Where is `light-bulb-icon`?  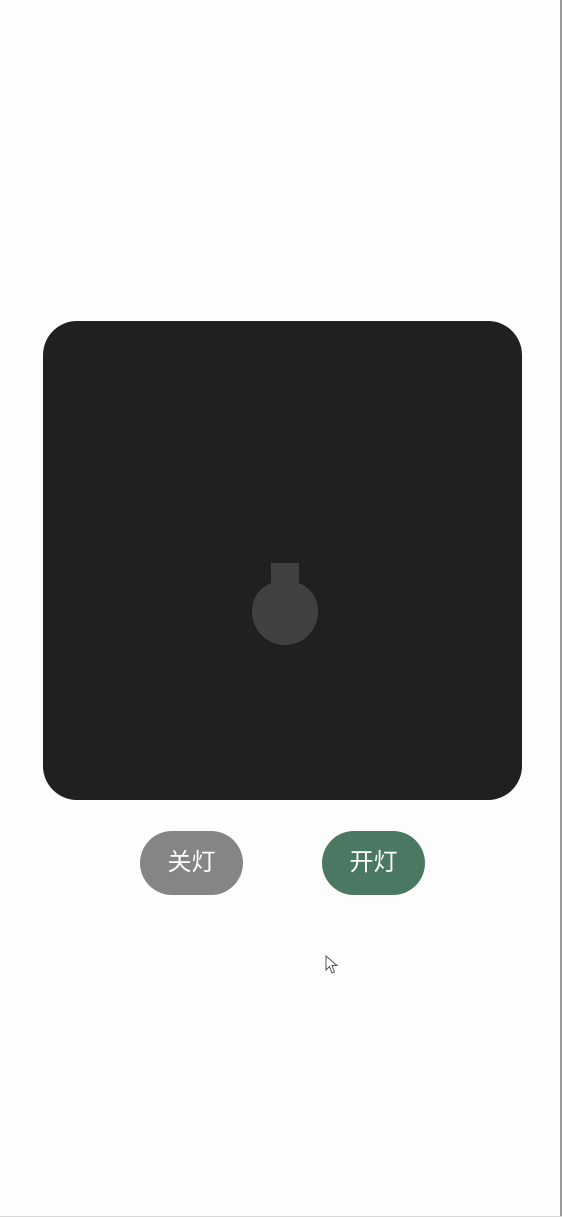
light-bulb-icon is located at coordinates (285, 604).